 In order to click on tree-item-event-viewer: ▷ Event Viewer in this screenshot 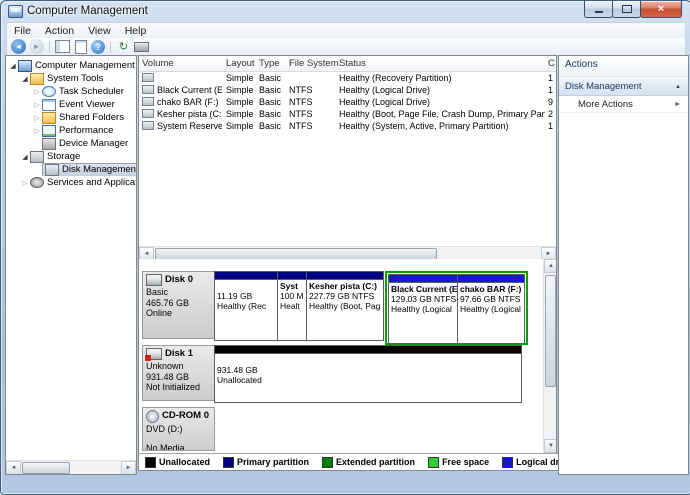, I will do `click(71, 104)`.